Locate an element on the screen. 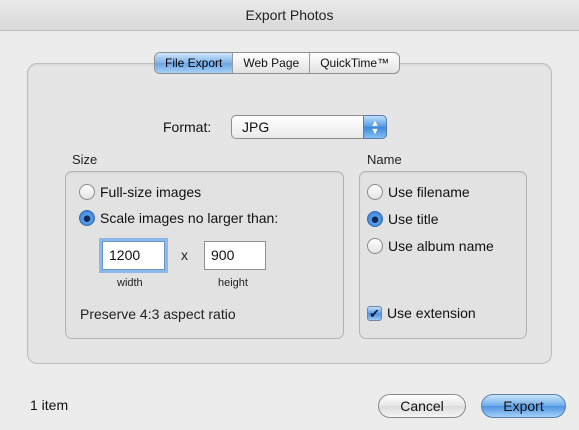  size-option-scale: Scale images no larger than: is located at coordinates (178, 218).